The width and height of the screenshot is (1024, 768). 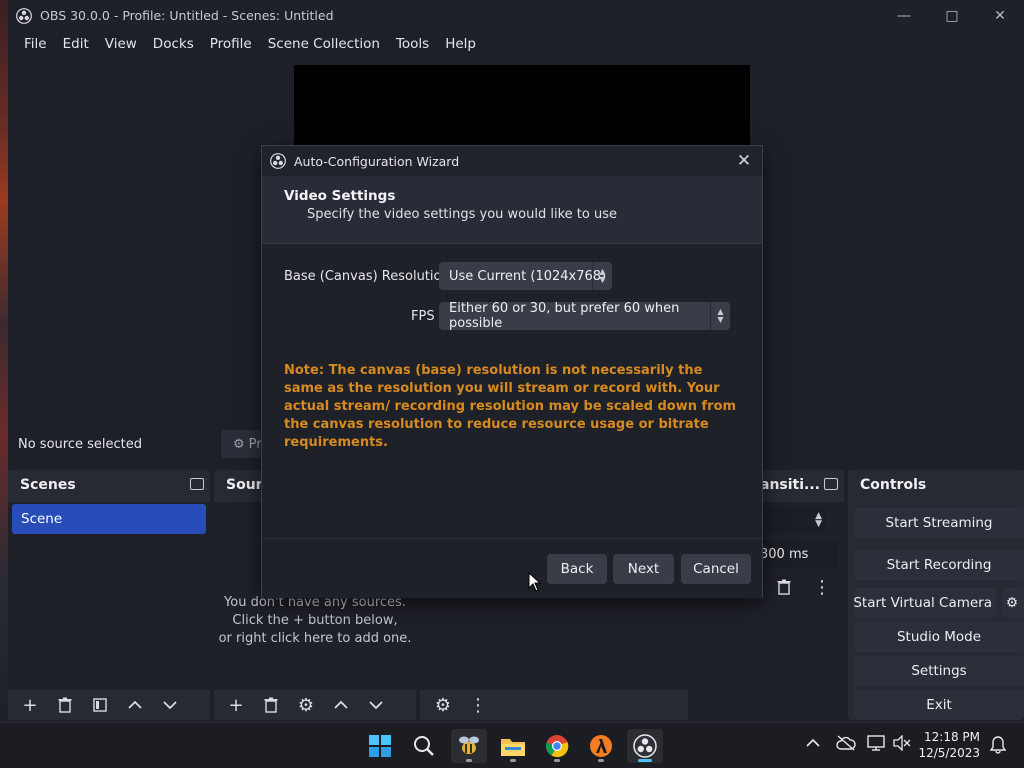 What do you see at coordinates (952, 15) in the screenshot?
I see `maximize-icon: □` at bounding box center [952, 15].